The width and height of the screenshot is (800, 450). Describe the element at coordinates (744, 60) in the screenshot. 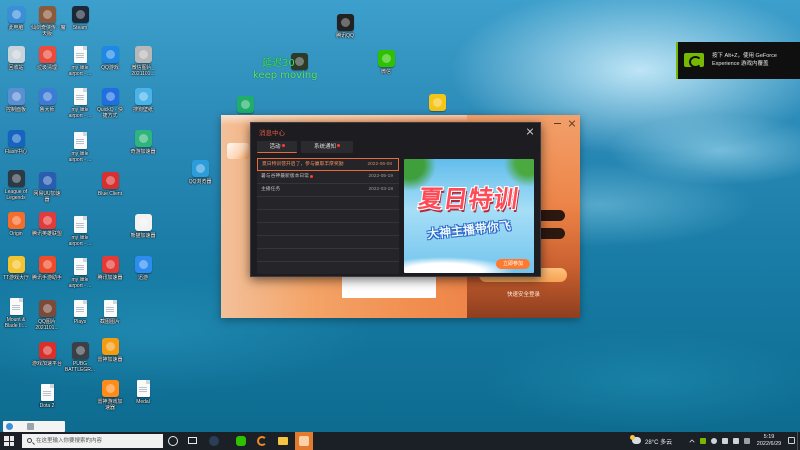

I see `geforce-notification-text: 按下 Alt+Z，使用 GeForce Experience 游戏内覆盖` at that location.